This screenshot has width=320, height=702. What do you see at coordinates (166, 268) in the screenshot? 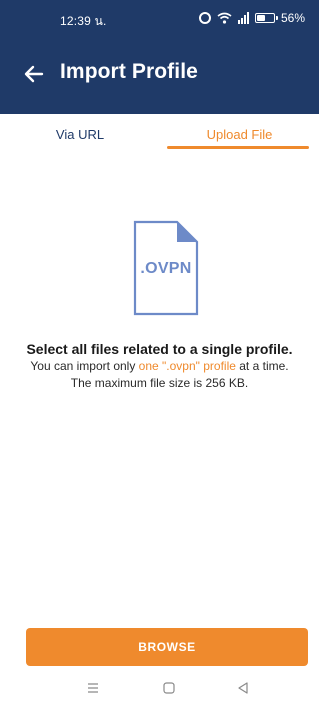
I see `file-type-label: .OVPN` at bounding box center [166, 268].